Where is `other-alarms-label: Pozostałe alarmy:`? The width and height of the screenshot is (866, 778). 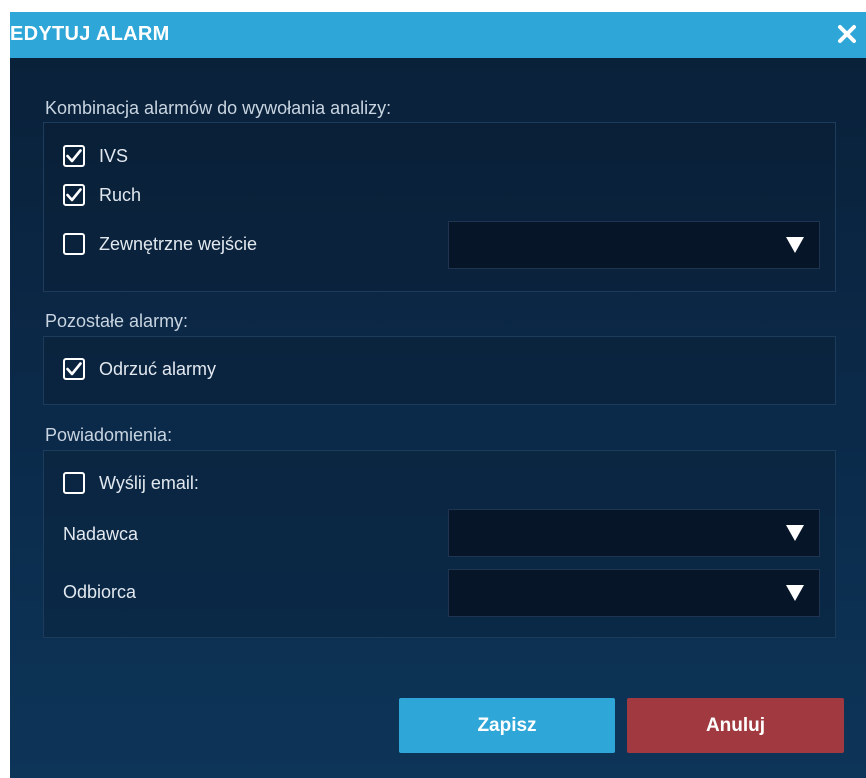 other-alarms-label: Pozostałe alarmy: is located at coordinates (117, 321).